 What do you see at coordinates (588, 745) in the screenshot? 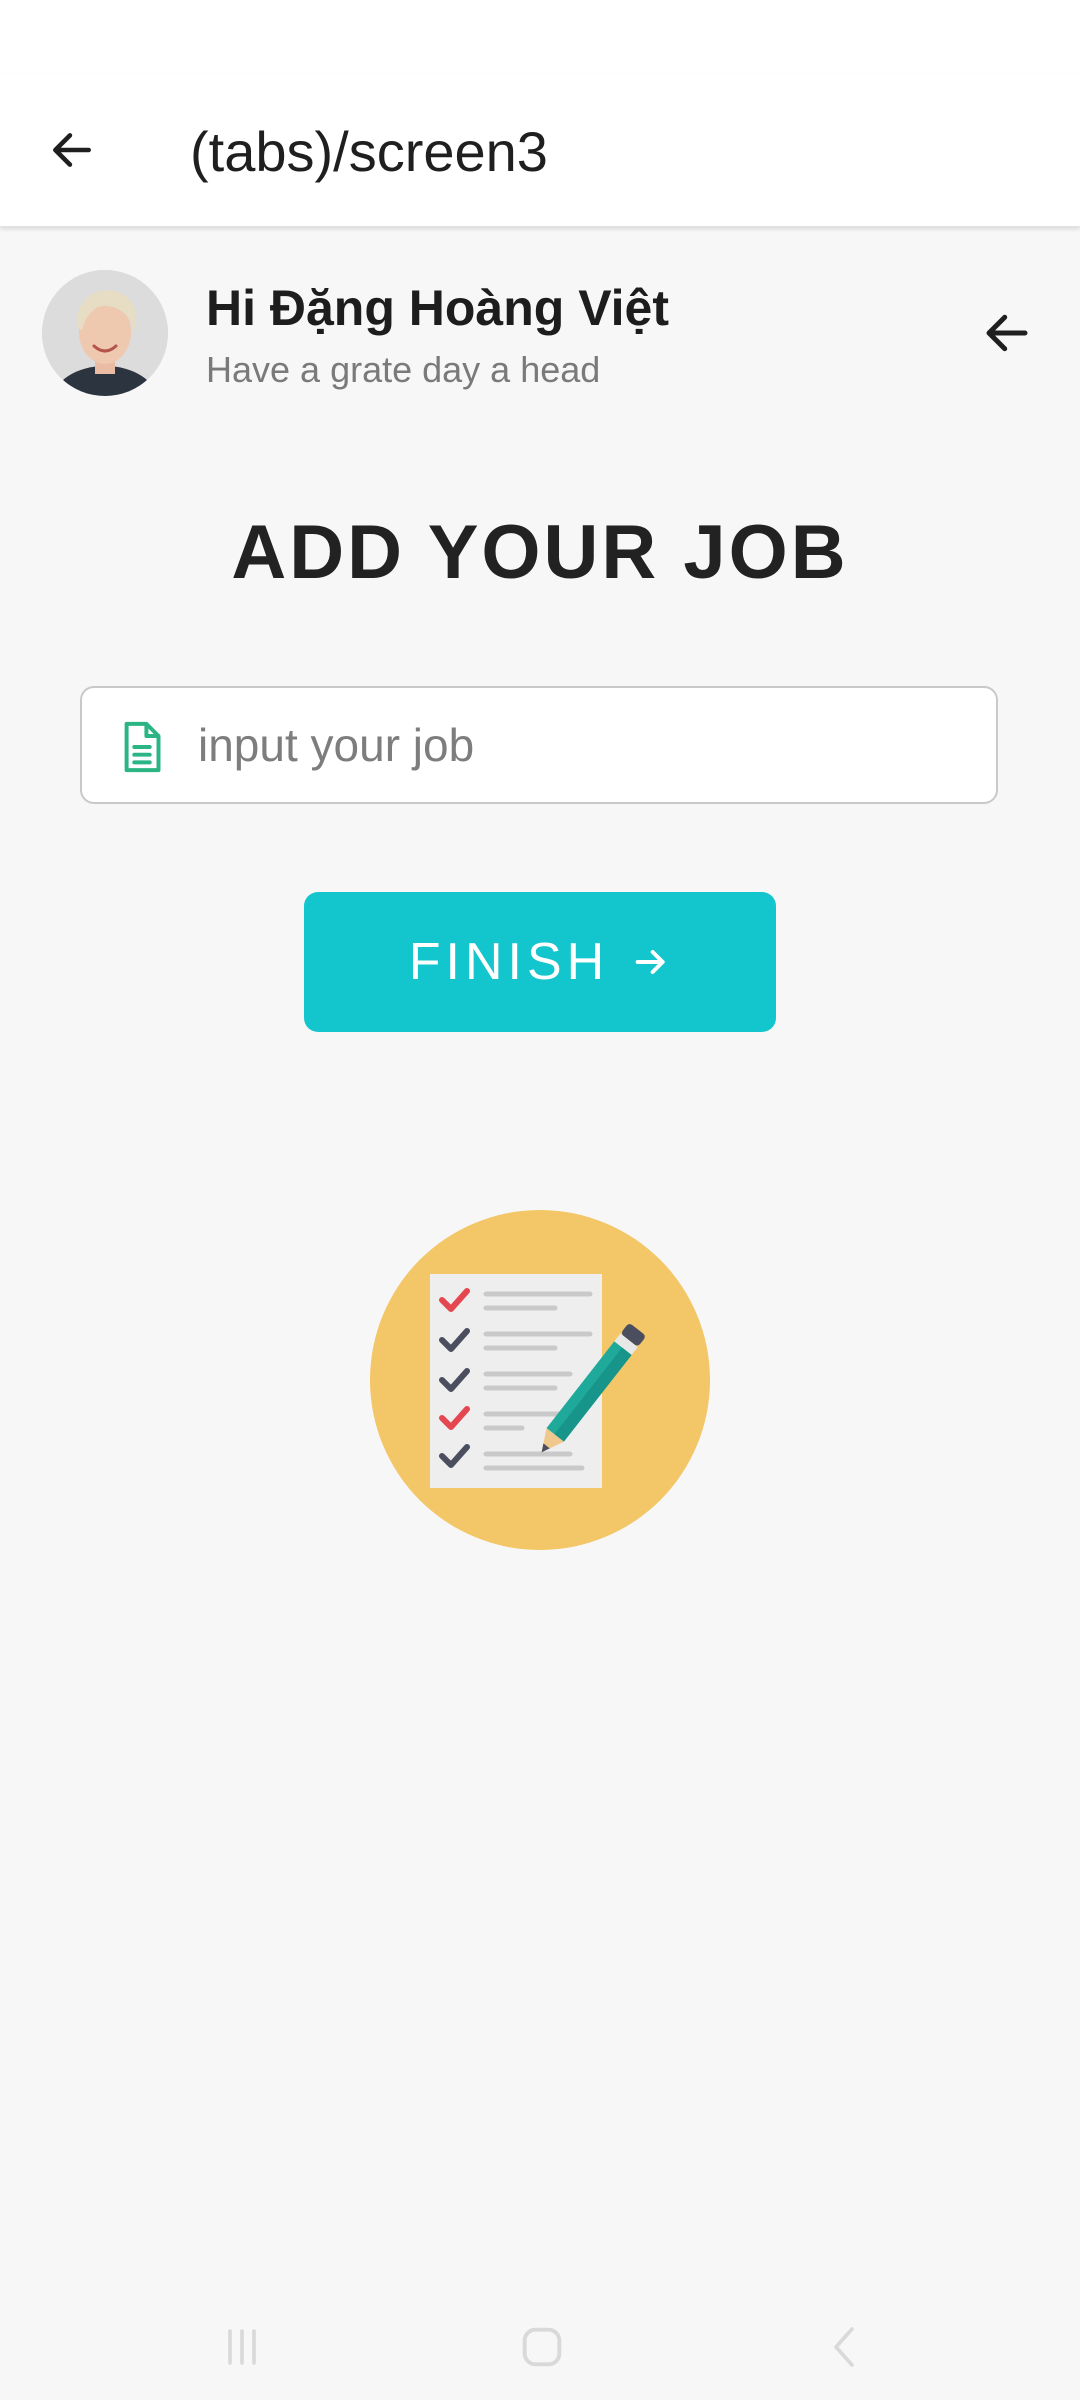
I see `job-input` at bounding box center [588, 745].